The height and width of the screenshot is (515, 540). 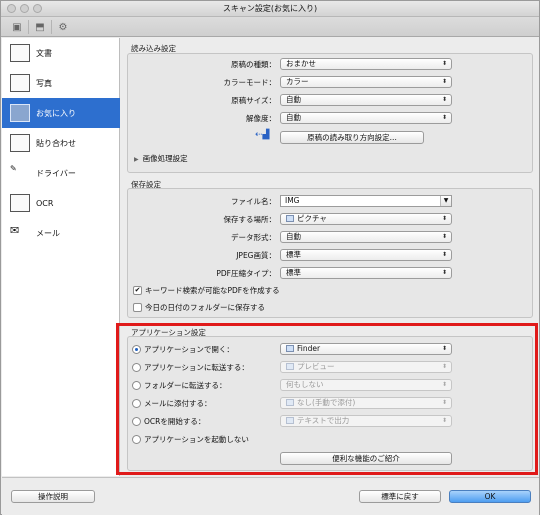 I want to click on sidebar-item-ocr: OCR, so click(x=61, y=203).